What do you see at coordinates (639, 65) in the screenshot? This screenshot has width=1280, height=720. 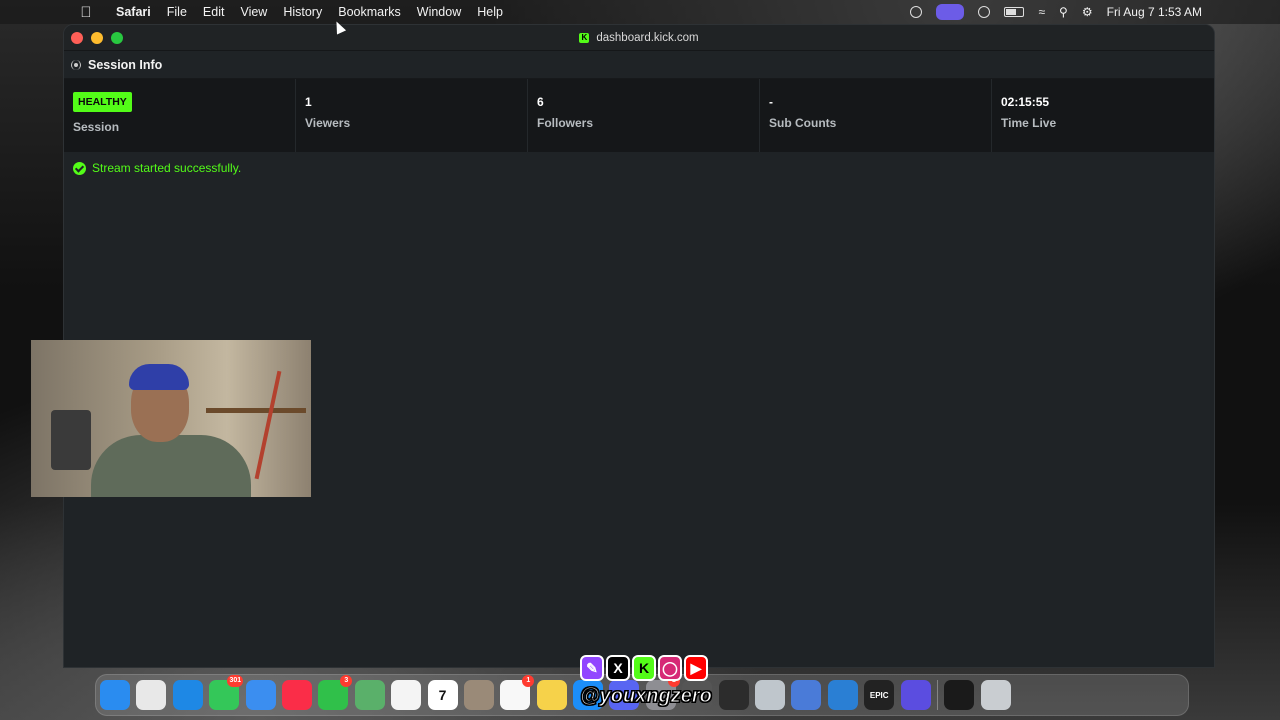 I see `session-info-header: Session Info` at bounding box center [639, 65].